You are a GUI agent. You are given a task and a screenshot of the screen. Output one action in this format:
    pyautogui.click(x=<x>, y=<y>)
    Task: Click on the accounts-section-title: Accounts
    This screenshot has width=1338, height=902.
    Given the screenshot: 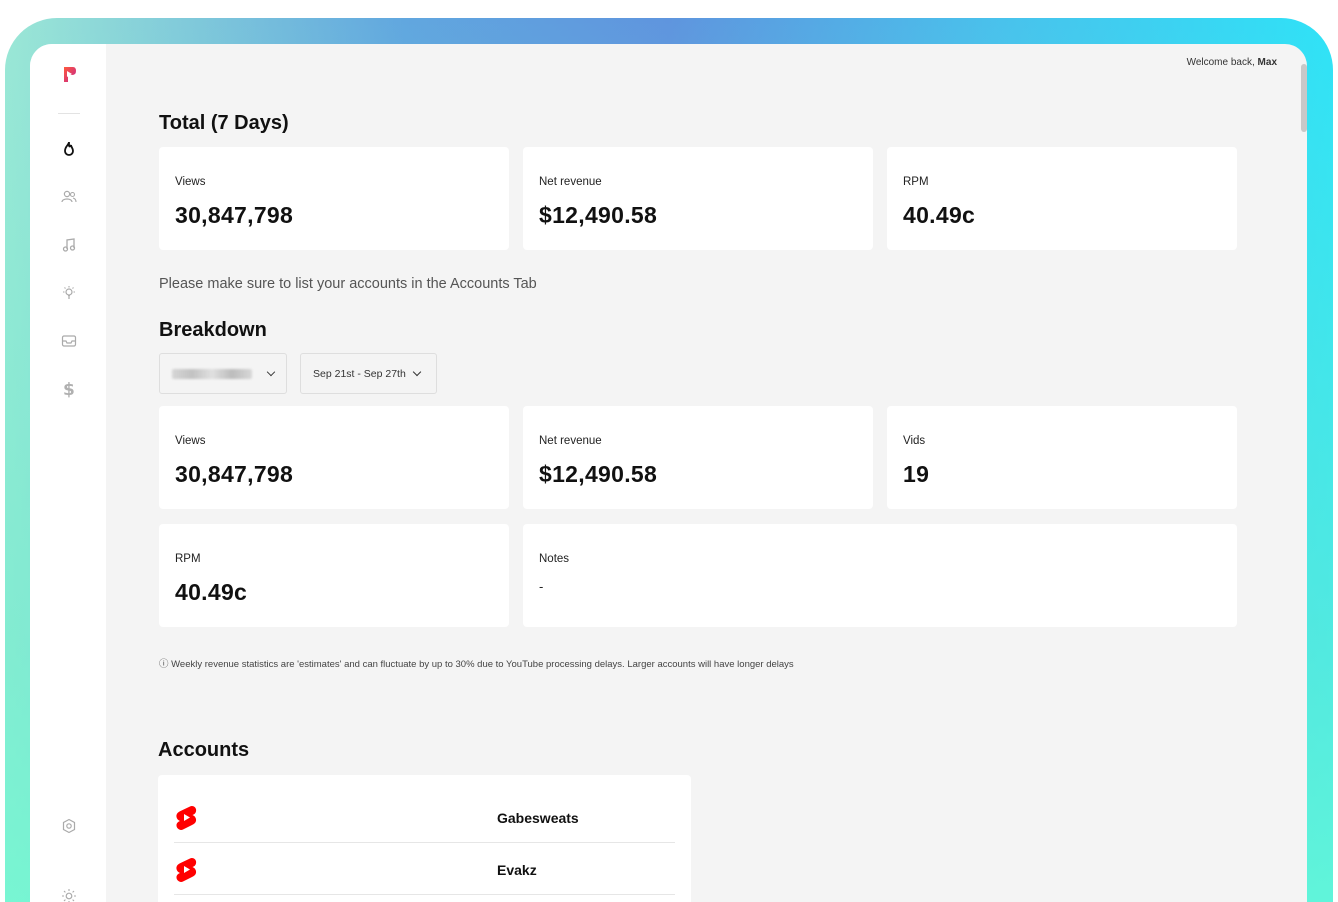 What is the action you would take?
    pyautogui.click(x=204, y=750)
    